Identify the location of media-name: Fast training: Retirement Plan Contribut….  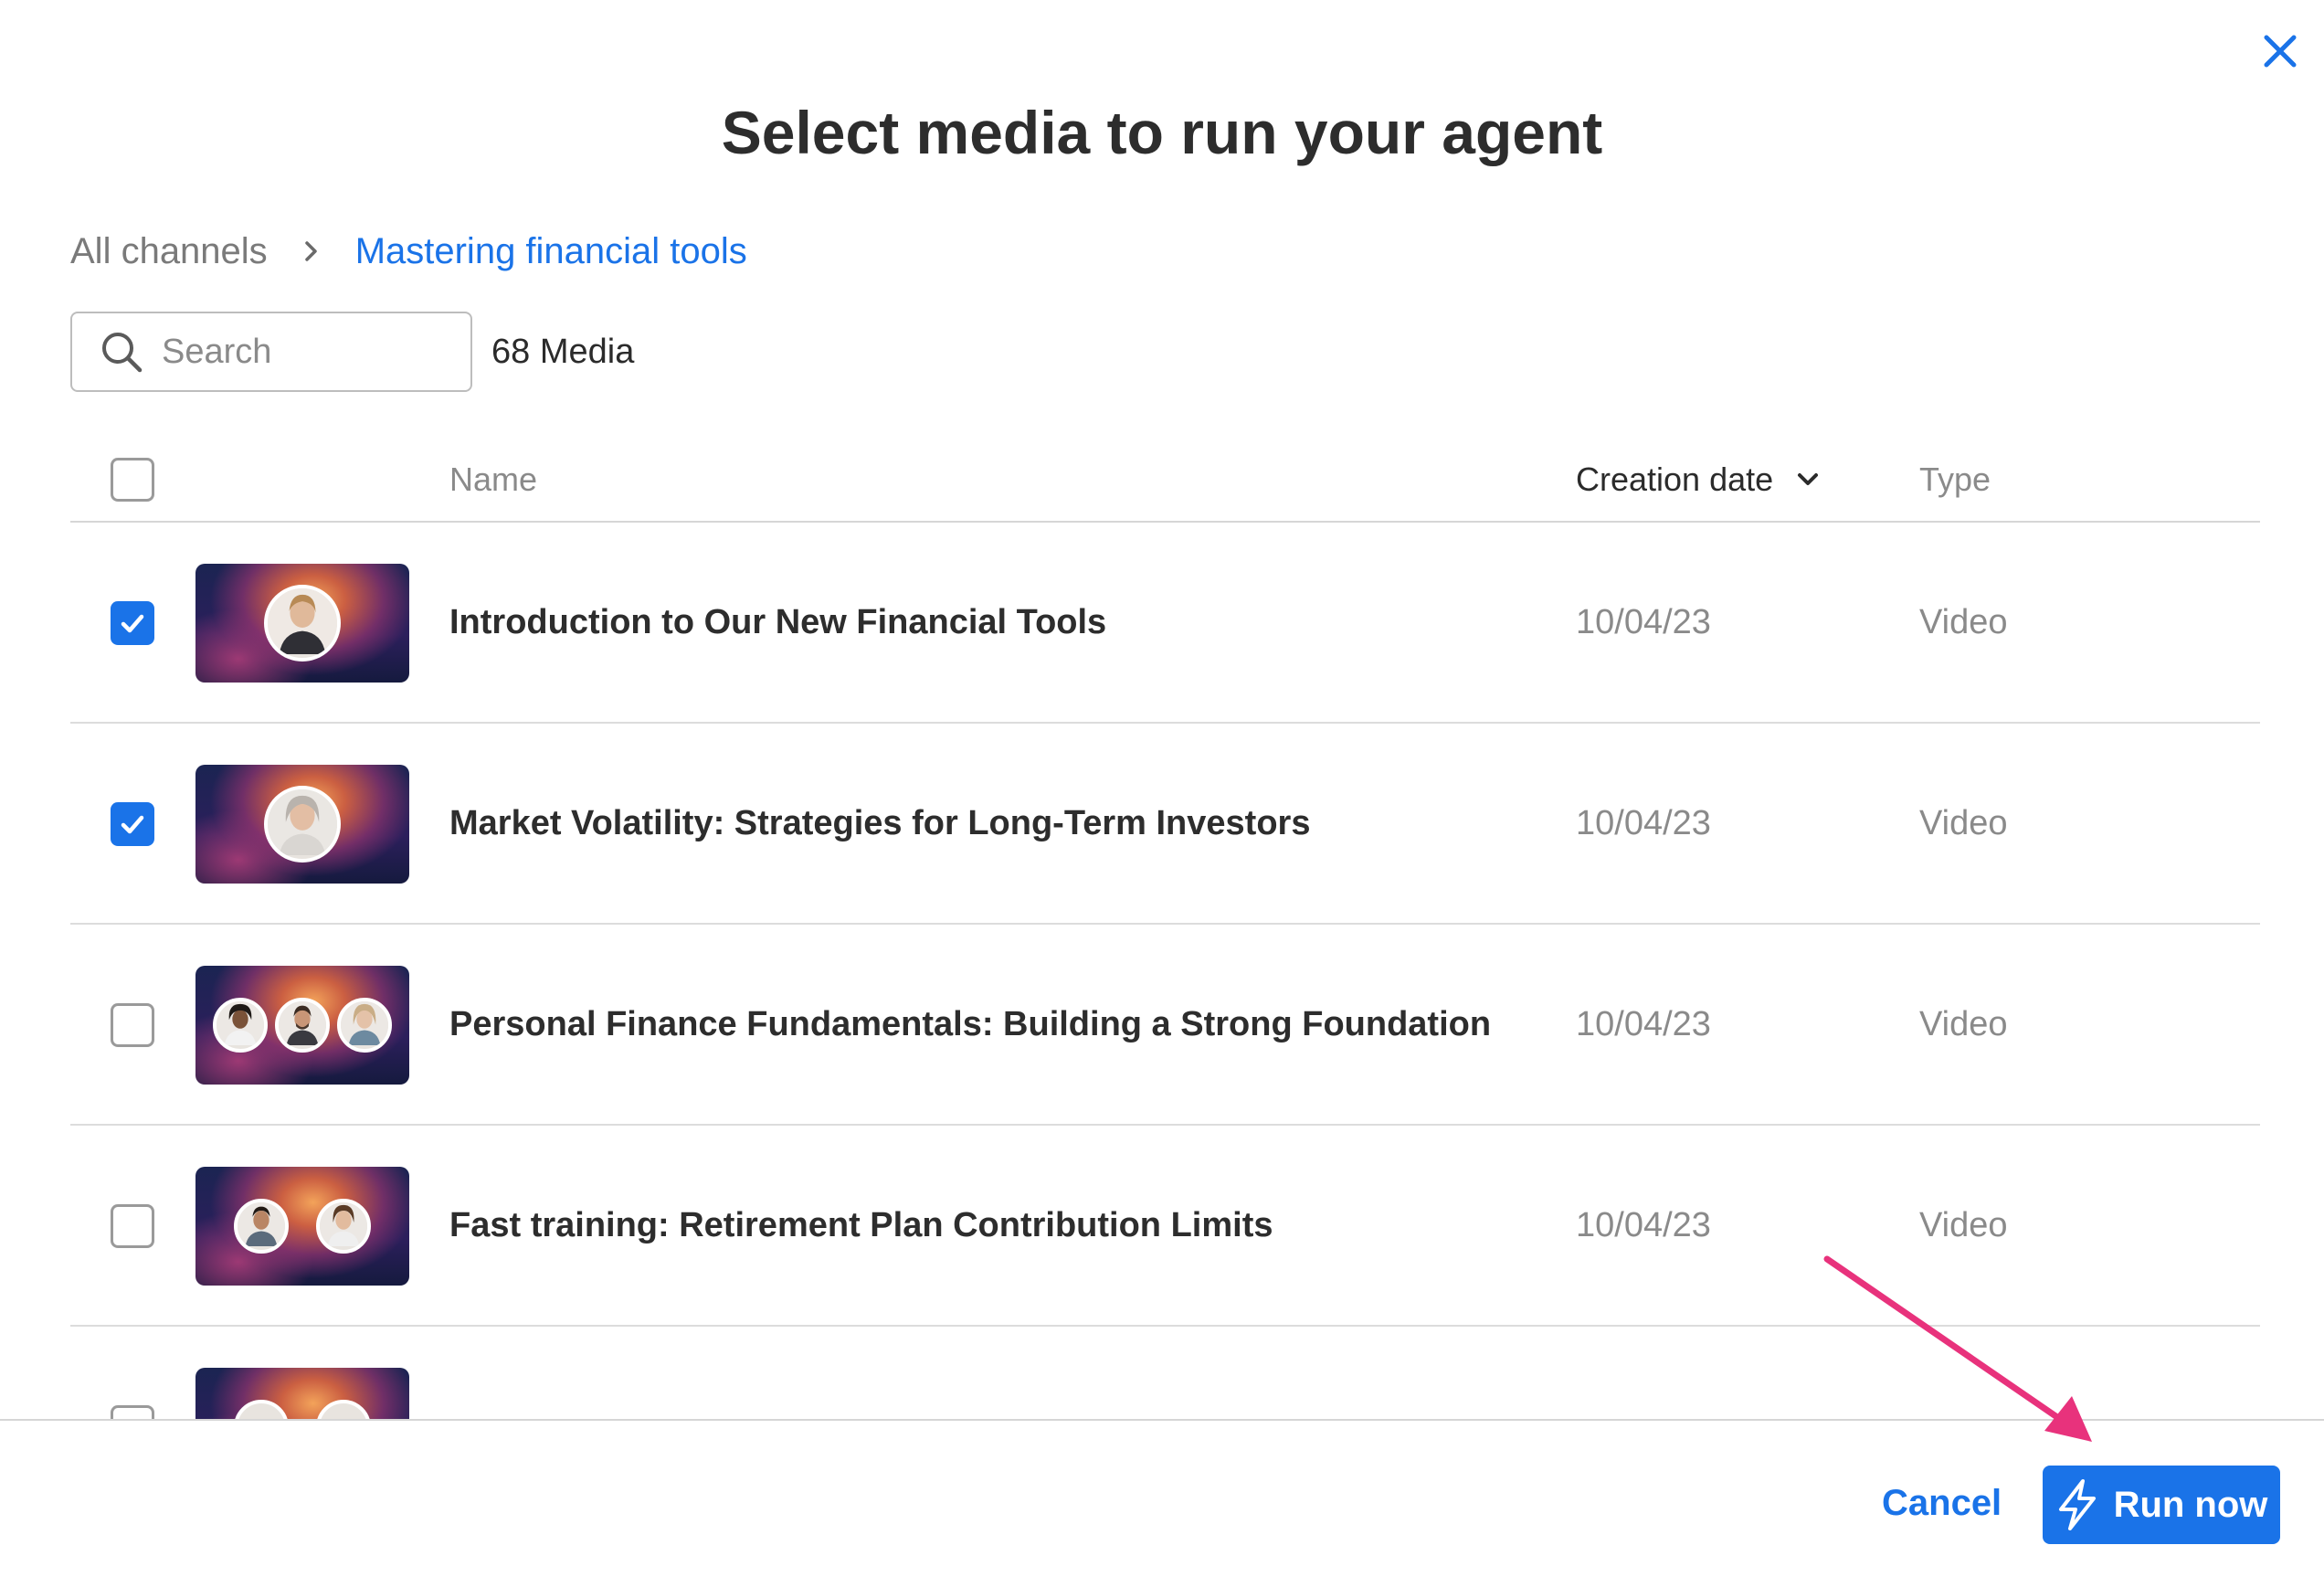
(861, 1224).